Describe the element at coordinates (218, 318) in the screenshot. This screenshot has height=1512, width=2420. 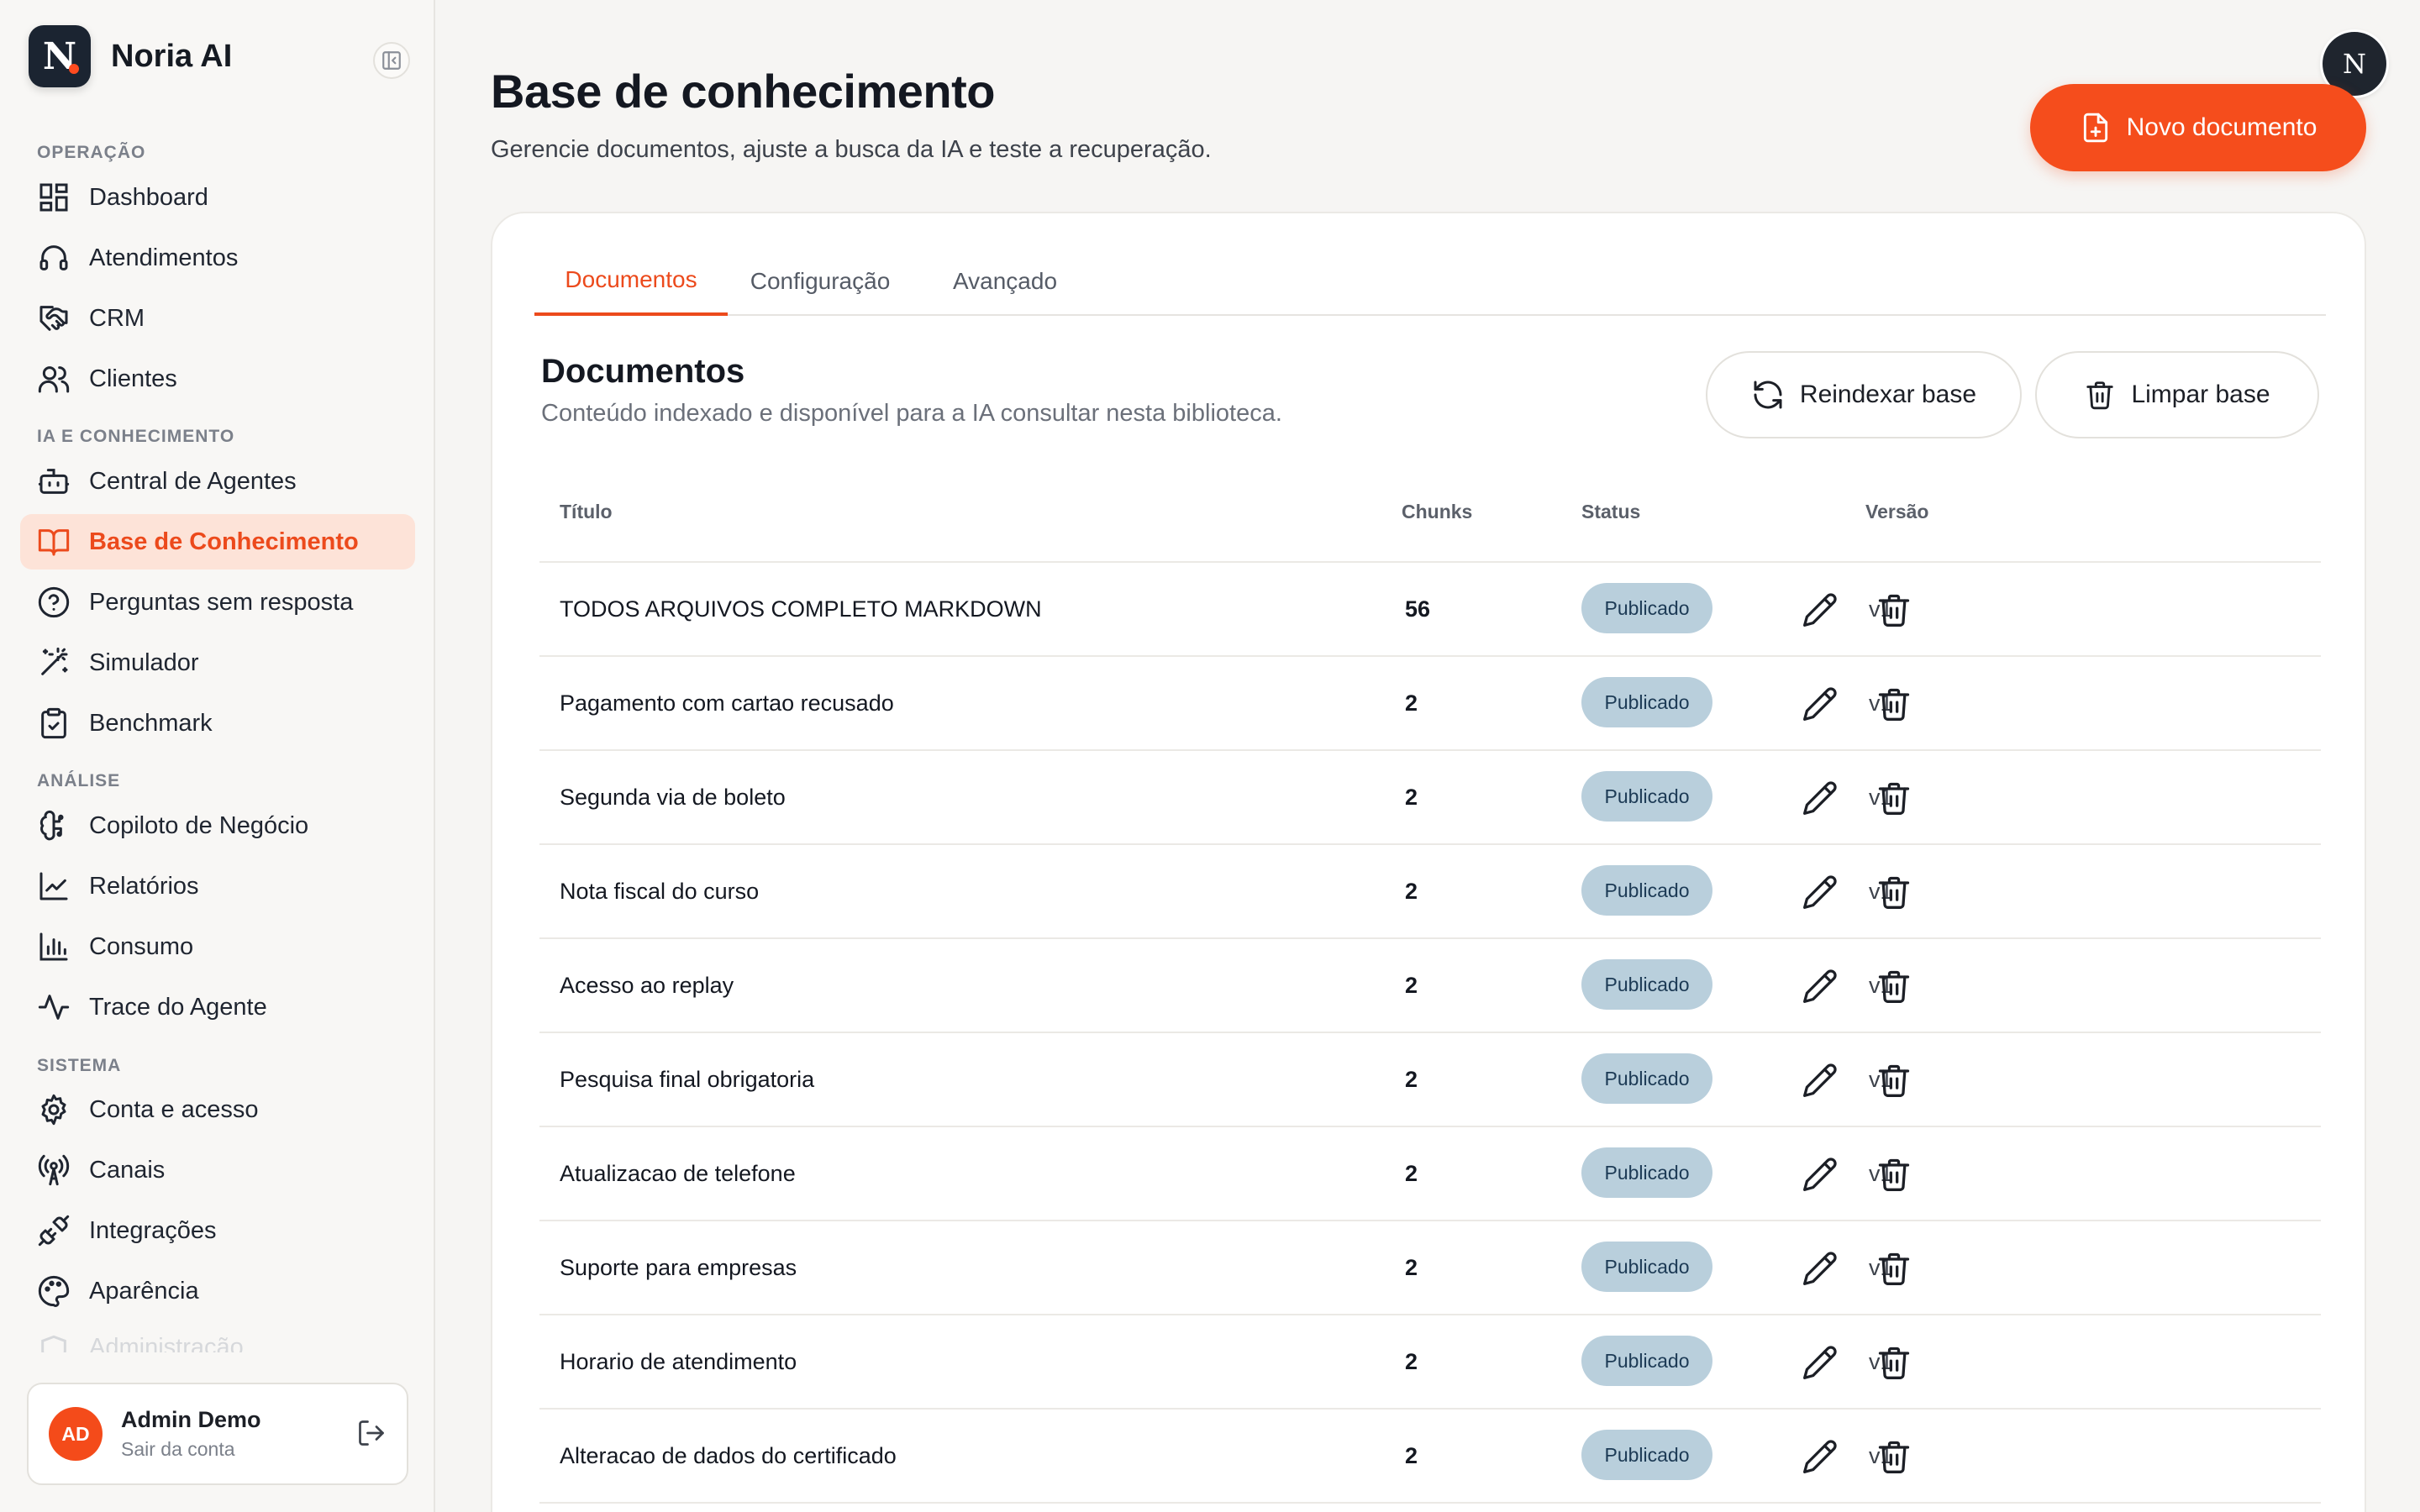
I see `sidebar-item-crm: CRM` at that location.